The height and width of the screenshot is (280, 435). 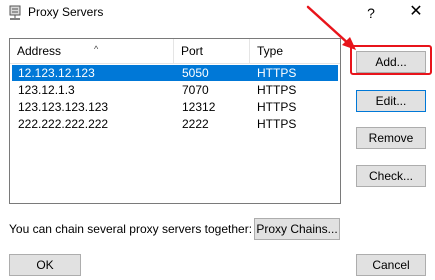 I want to click on column-header-address: Address ^, so click(x=92, y=51).